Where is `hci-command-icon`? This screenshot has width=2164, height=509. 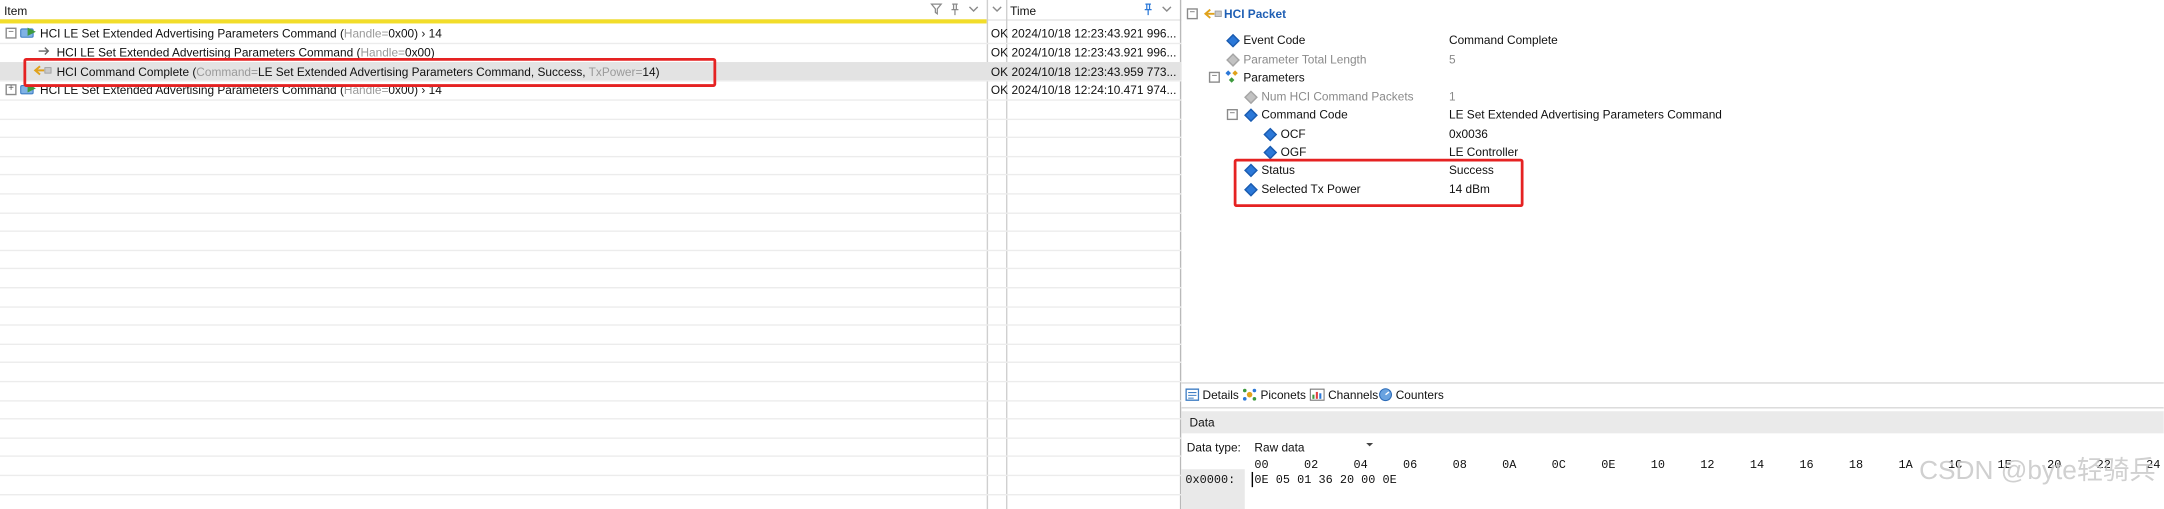 hci-command-icon is located at coordinates (28, 34).